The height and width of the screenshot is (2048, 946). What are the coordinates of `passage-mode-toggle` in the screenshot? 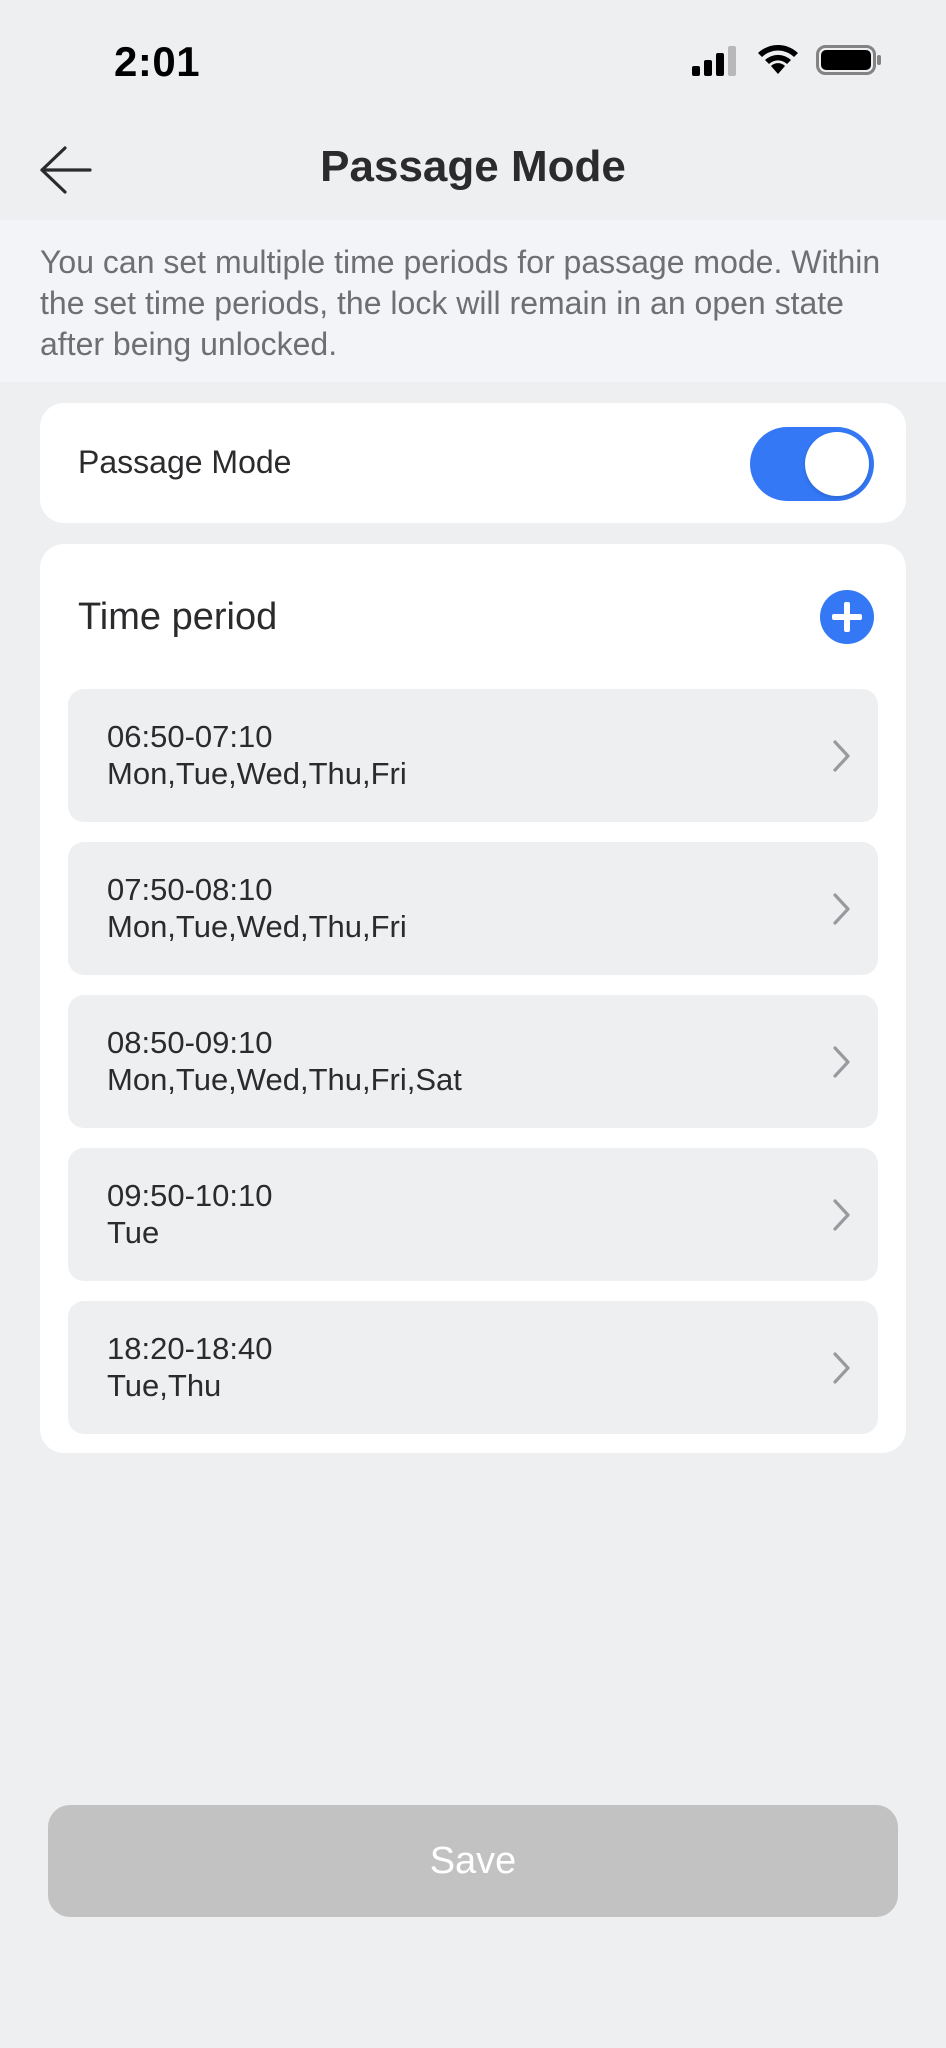 It's located at (812, 464).